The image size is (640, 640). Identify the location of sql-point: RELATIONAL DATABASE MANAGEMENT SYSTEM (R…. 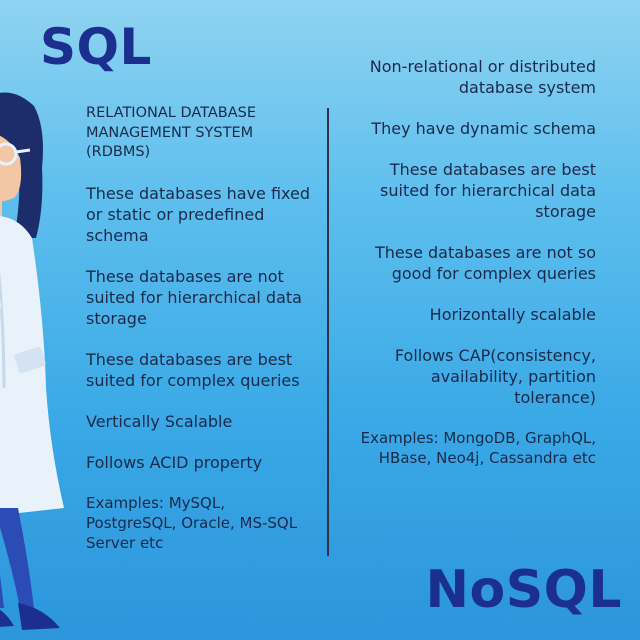
(171, 132).